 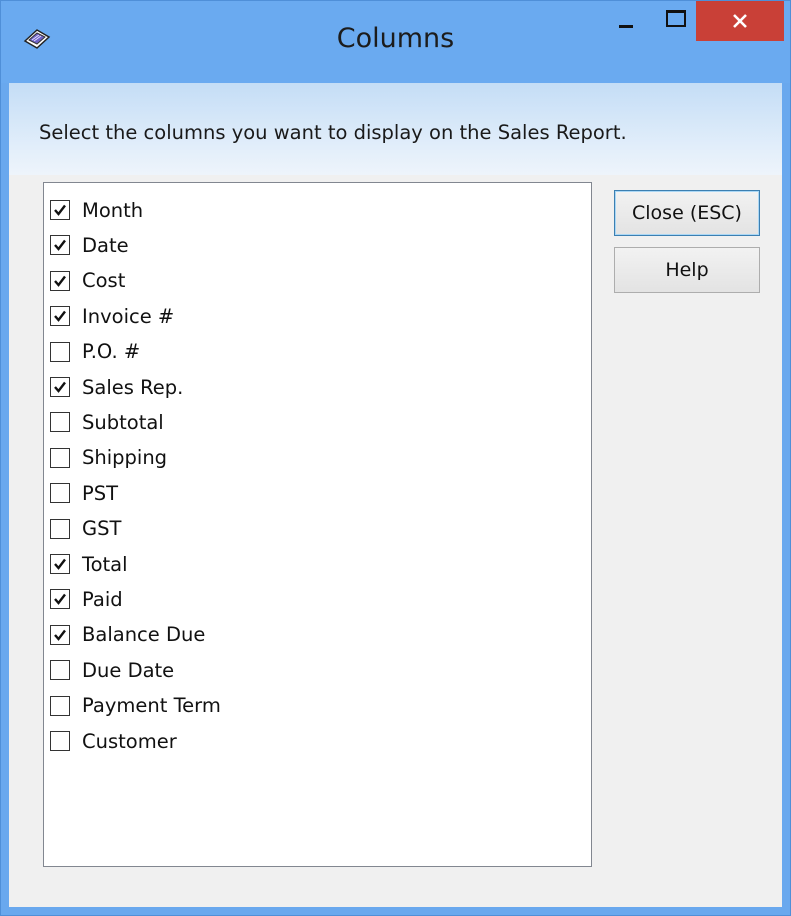 I want to click on checklist-item: PST, so click(x=84, y=493).